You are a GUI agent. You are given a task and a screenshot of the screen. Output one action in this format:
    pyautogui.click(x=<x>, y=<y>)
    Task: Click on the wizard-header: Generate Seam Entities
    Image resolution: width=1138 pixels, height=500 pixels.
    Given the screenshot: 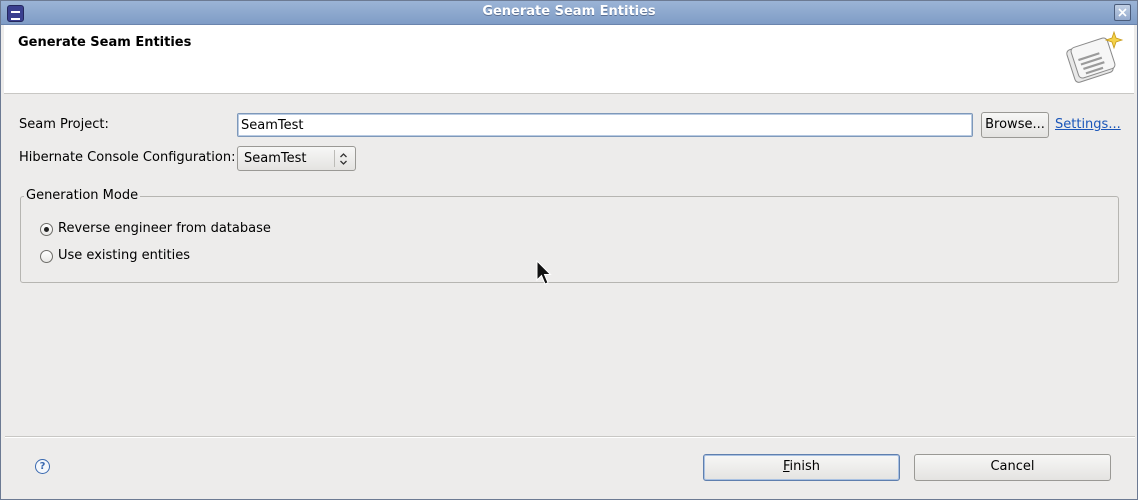 What is the action you would take?
    pyautogui.click(x=569, y=59)
    